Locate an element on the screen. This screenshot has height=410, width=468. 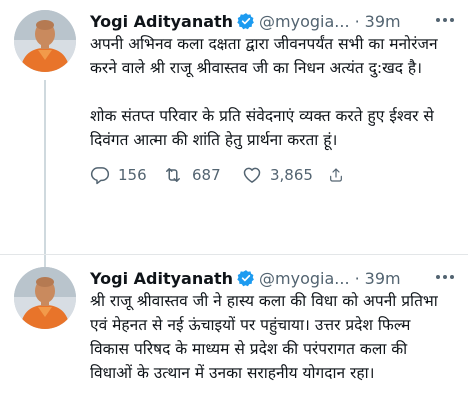
reply-button: 156 is located at coordinates (126, 175).